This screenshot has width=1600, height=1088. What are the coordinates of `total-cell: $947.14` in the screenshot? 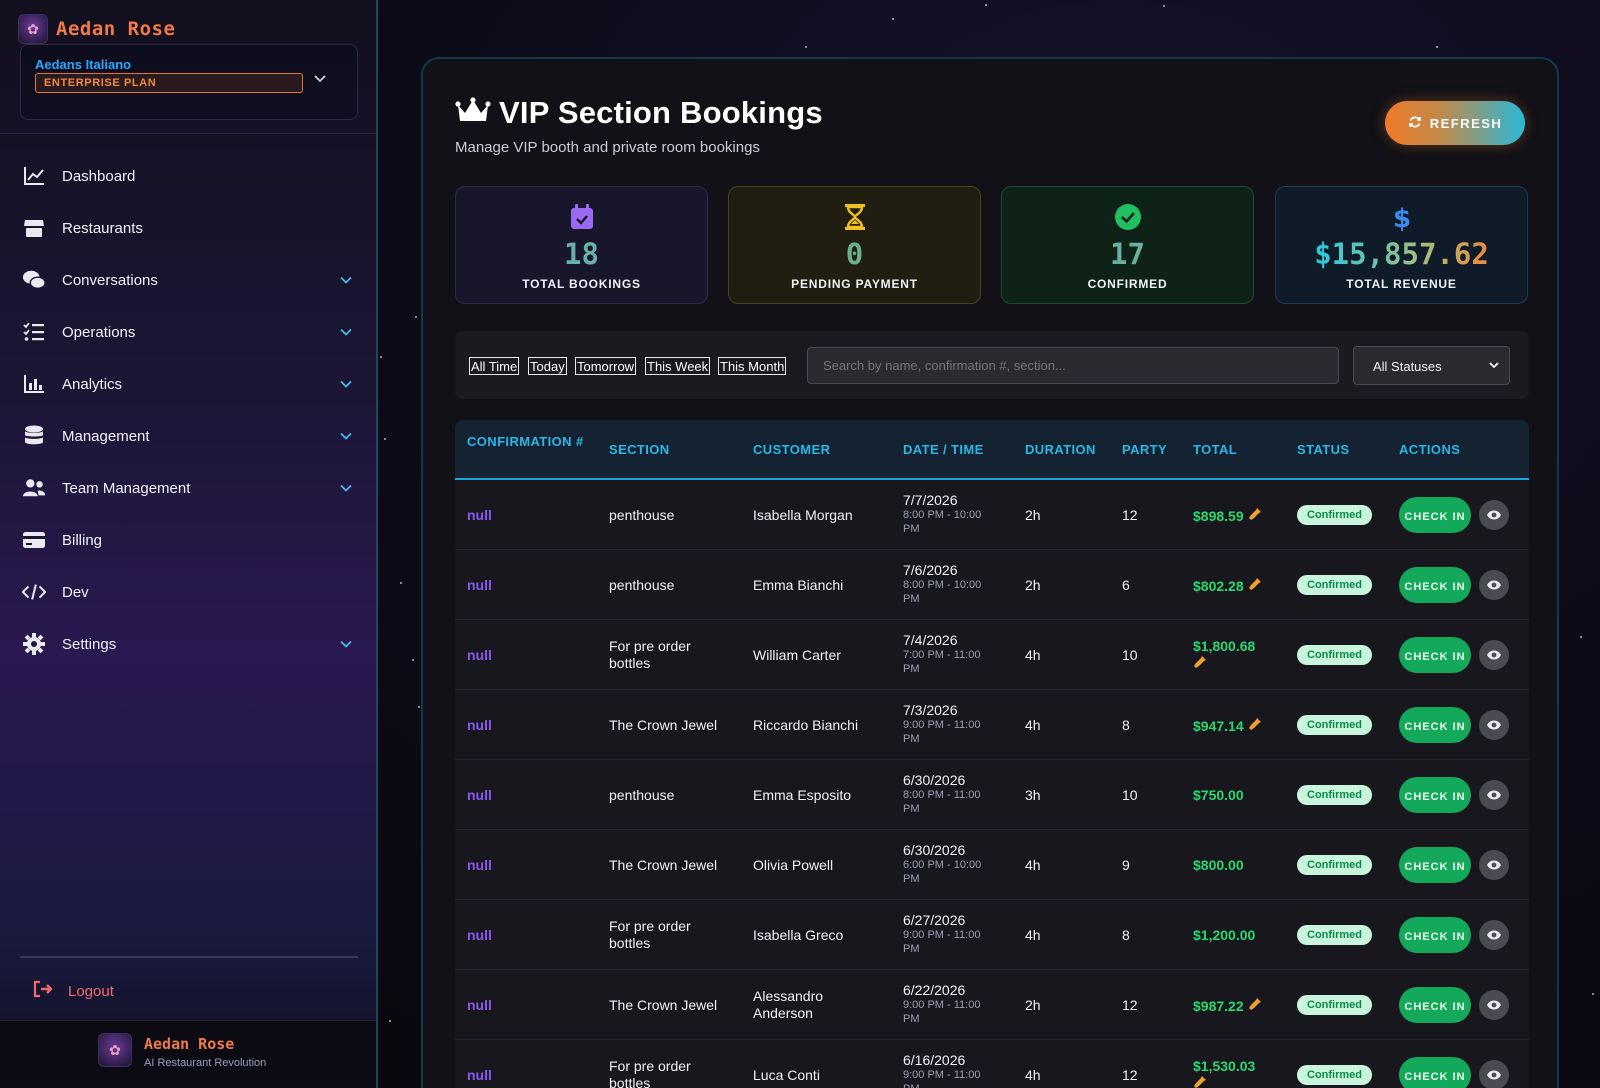 It's located at (1233, 726).